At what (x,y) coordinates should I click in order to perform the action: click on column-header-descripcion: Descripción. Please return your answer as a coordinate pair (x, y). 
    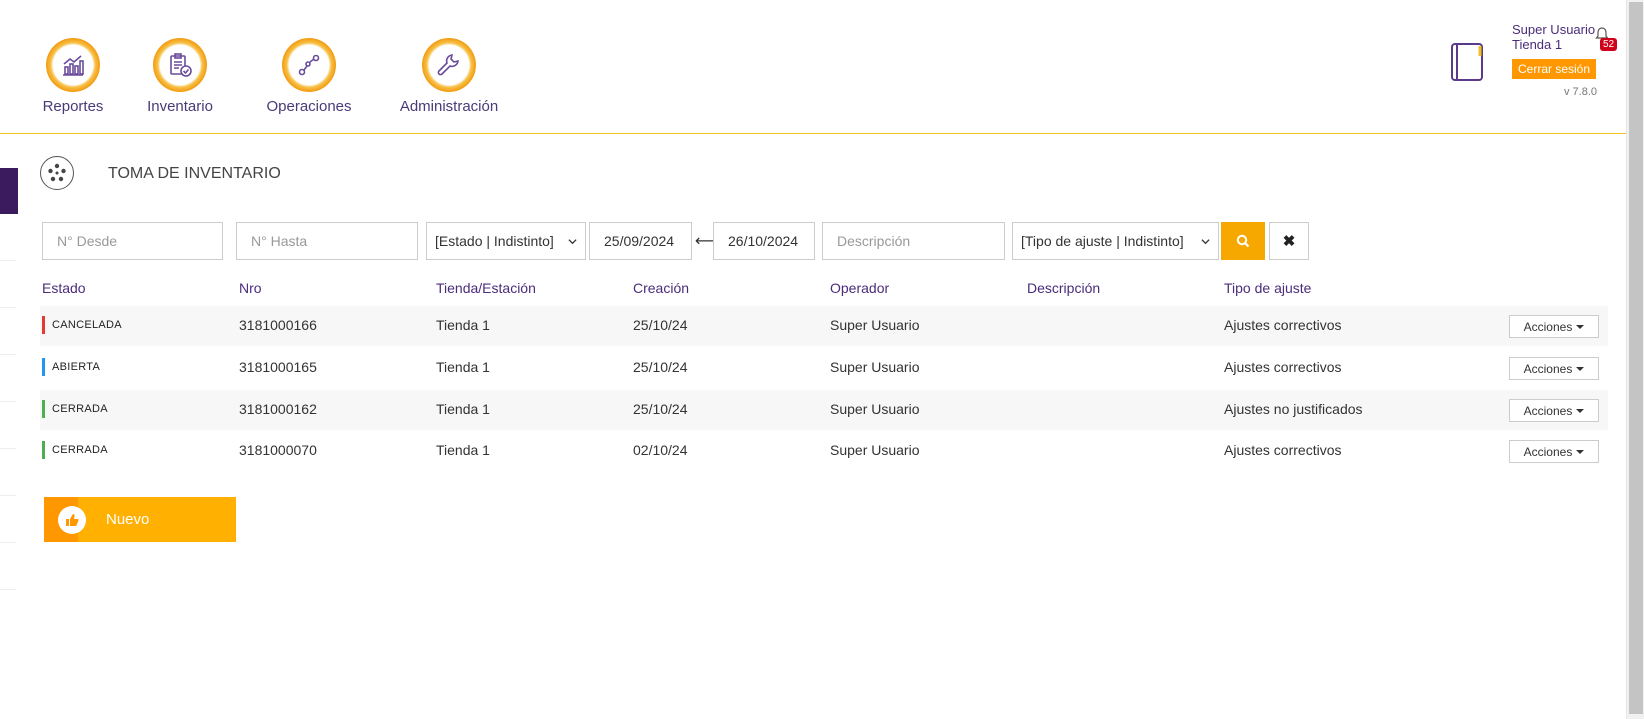
    Looking at the image, I should click on (1064, 288).